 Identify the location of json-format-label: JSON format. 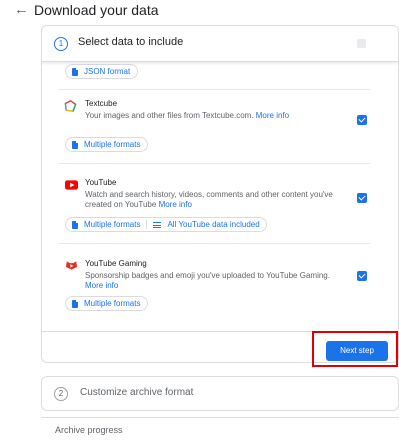
(107, 71).